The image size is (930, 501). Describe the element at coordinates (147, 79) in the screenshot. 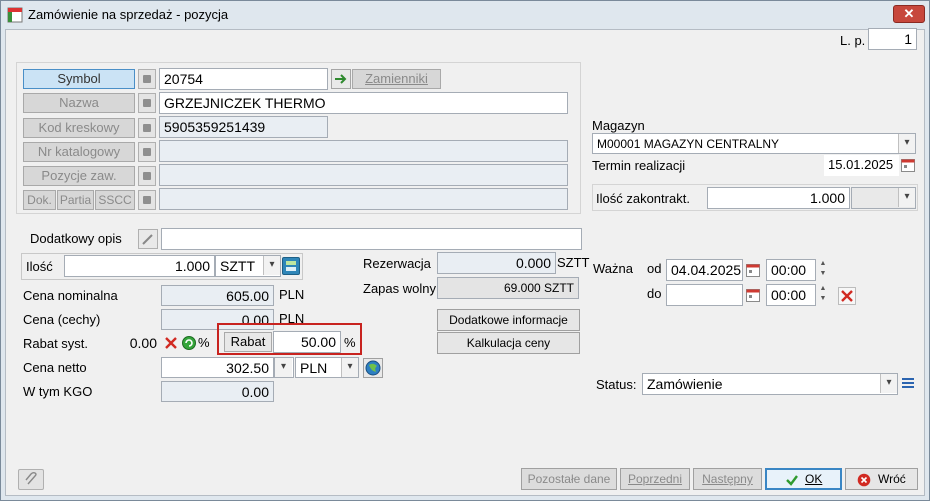

I see `symbol-list-icon` at that location.